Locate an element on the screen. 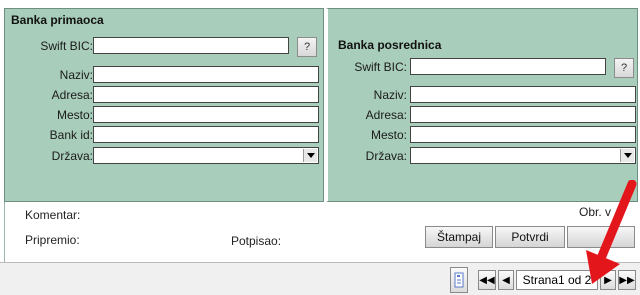 The height and width of the screenshot is (295, 640). potpisao-label: Potpisao: is located at coordinates (256, 241).